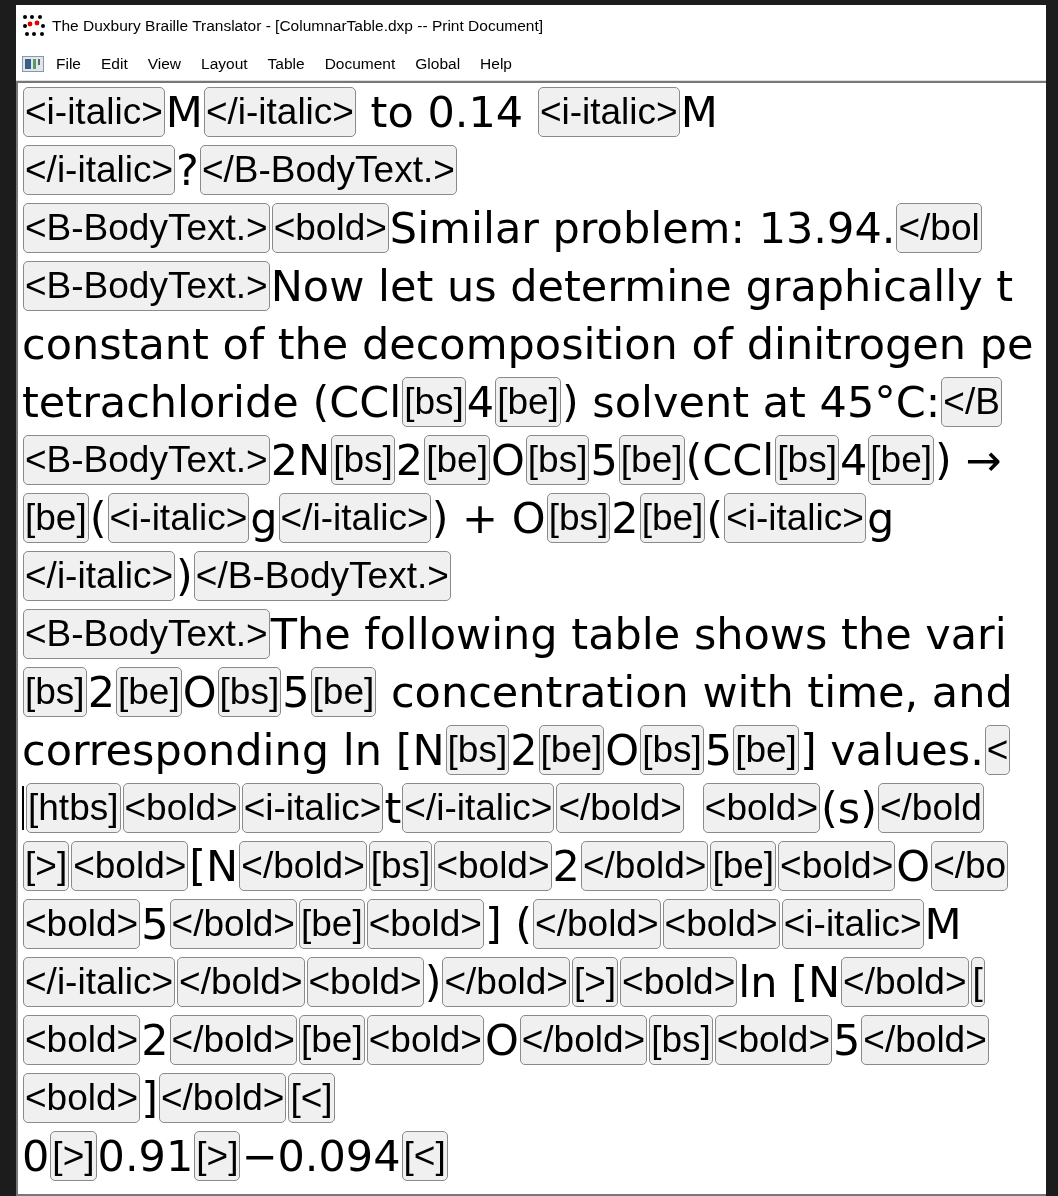 This screenshot has width=1058, height=1196. I want to click on document-text: (, so click(715, 518).